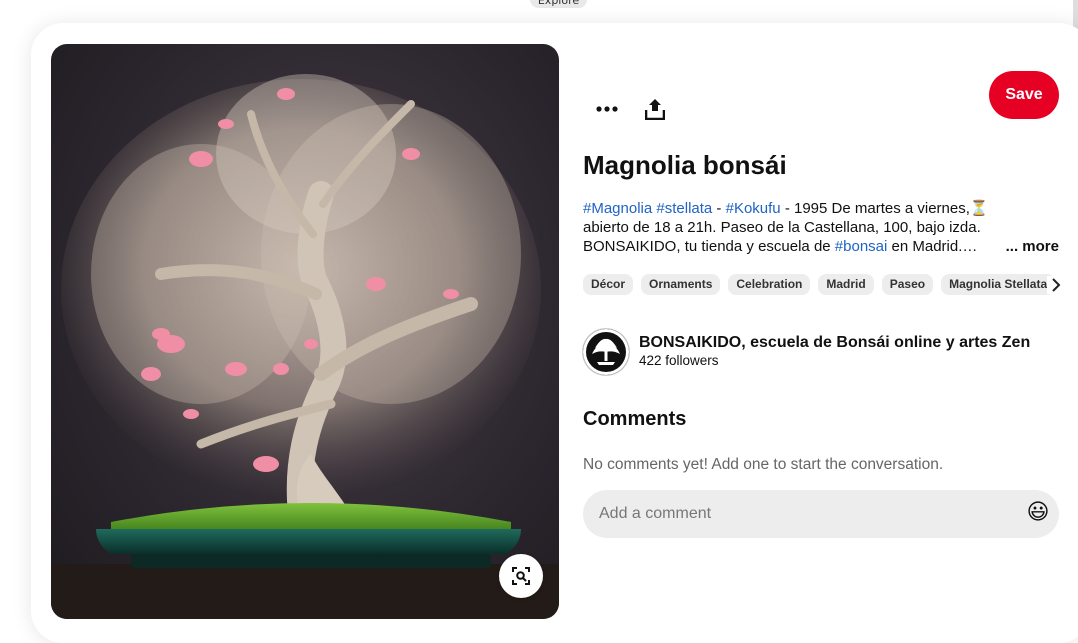  I want to click on description-text: - 1995 De martes a viernes,⏳, so click(884, 208).